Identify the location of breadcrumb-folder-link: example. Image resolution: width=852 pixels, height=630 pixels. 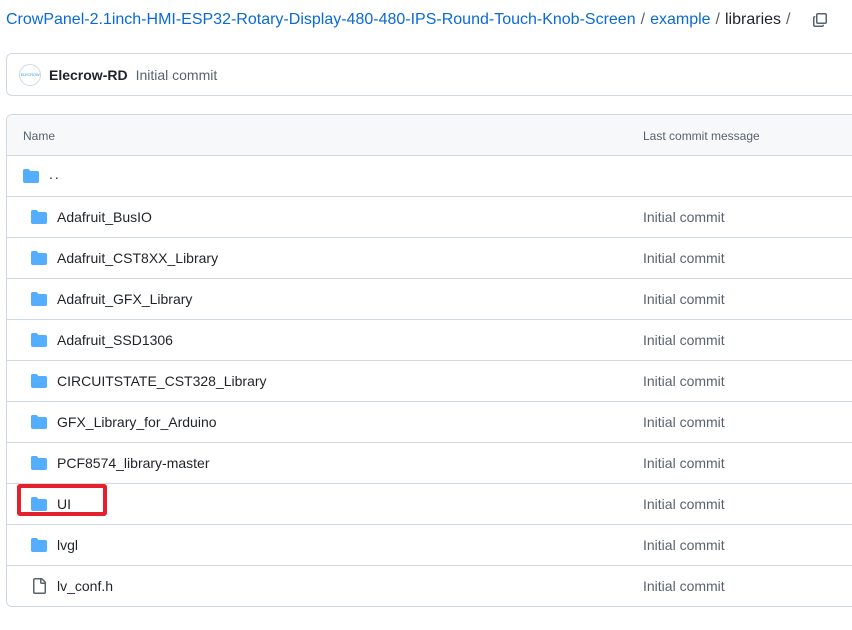
(680, 20).